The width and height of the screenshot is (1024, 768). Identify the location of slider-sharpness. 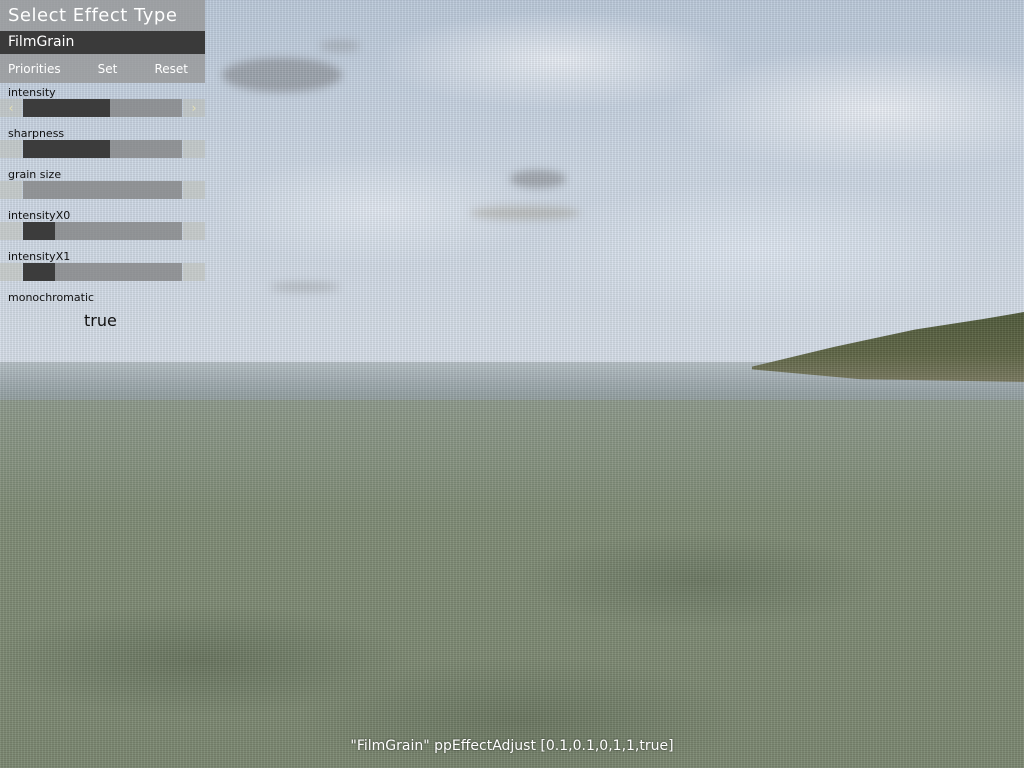
(102, 149).